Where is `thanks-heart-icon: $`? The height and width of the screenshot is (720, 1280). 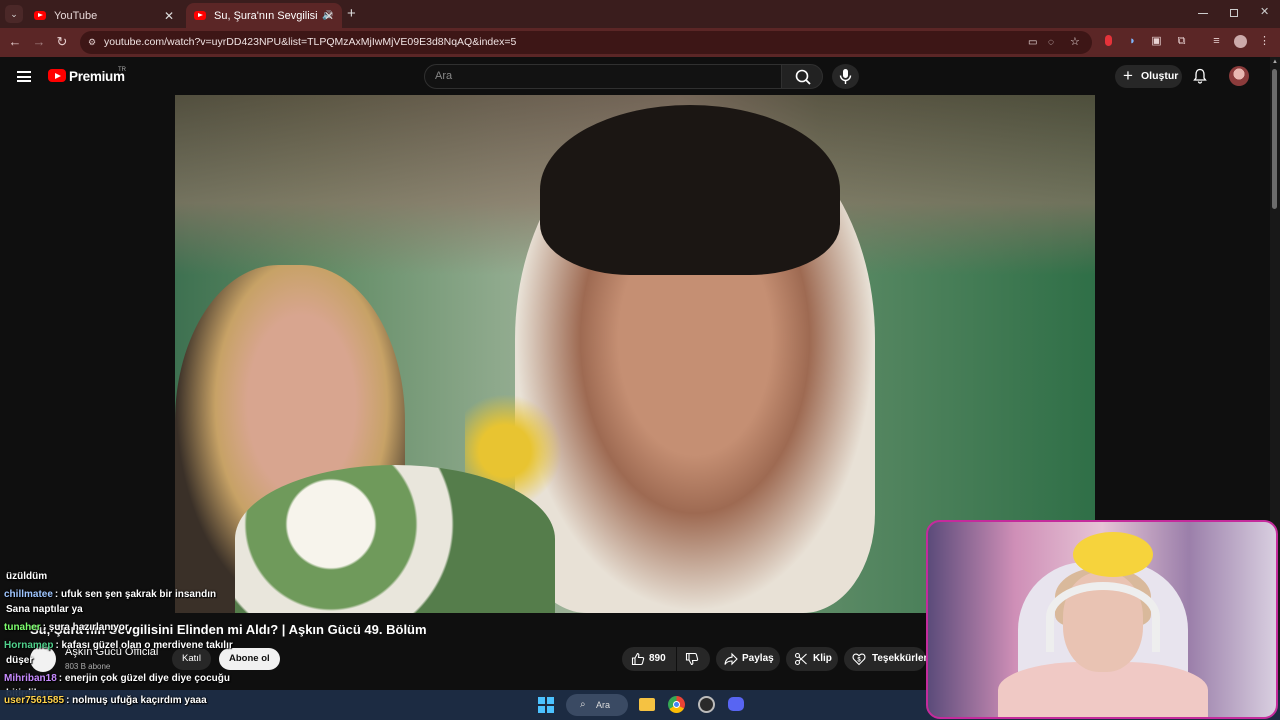 thanks-heart-icon: $ is located at coordinates (859, 659).